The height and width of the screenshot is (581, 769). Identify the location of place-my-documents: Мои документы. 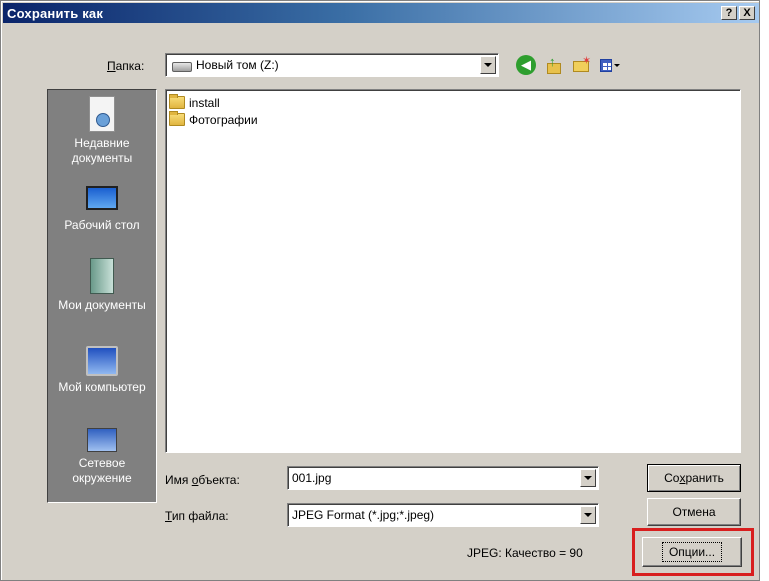
(102, 285).